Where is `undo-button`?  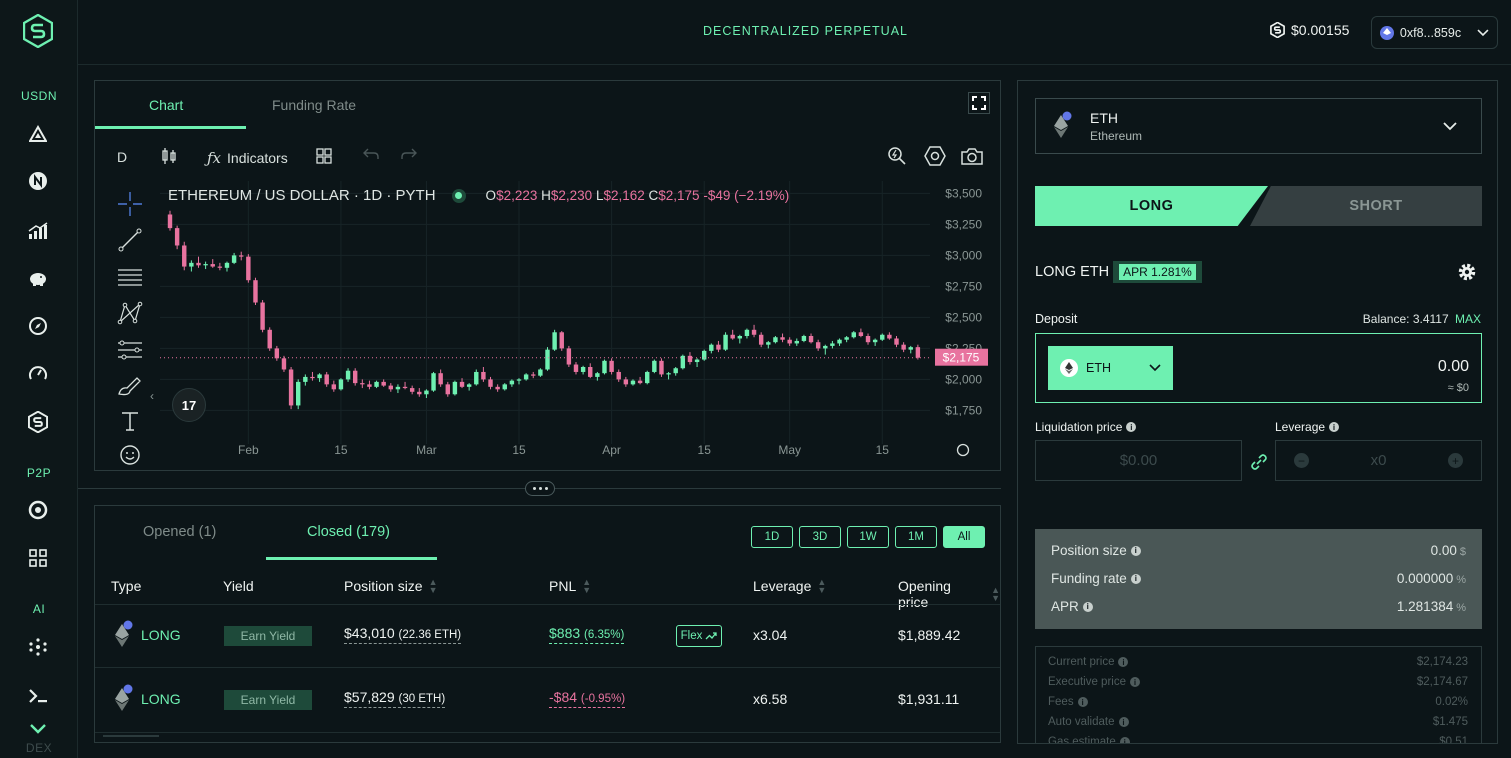
undo-button is located at coordinates (371, 154).